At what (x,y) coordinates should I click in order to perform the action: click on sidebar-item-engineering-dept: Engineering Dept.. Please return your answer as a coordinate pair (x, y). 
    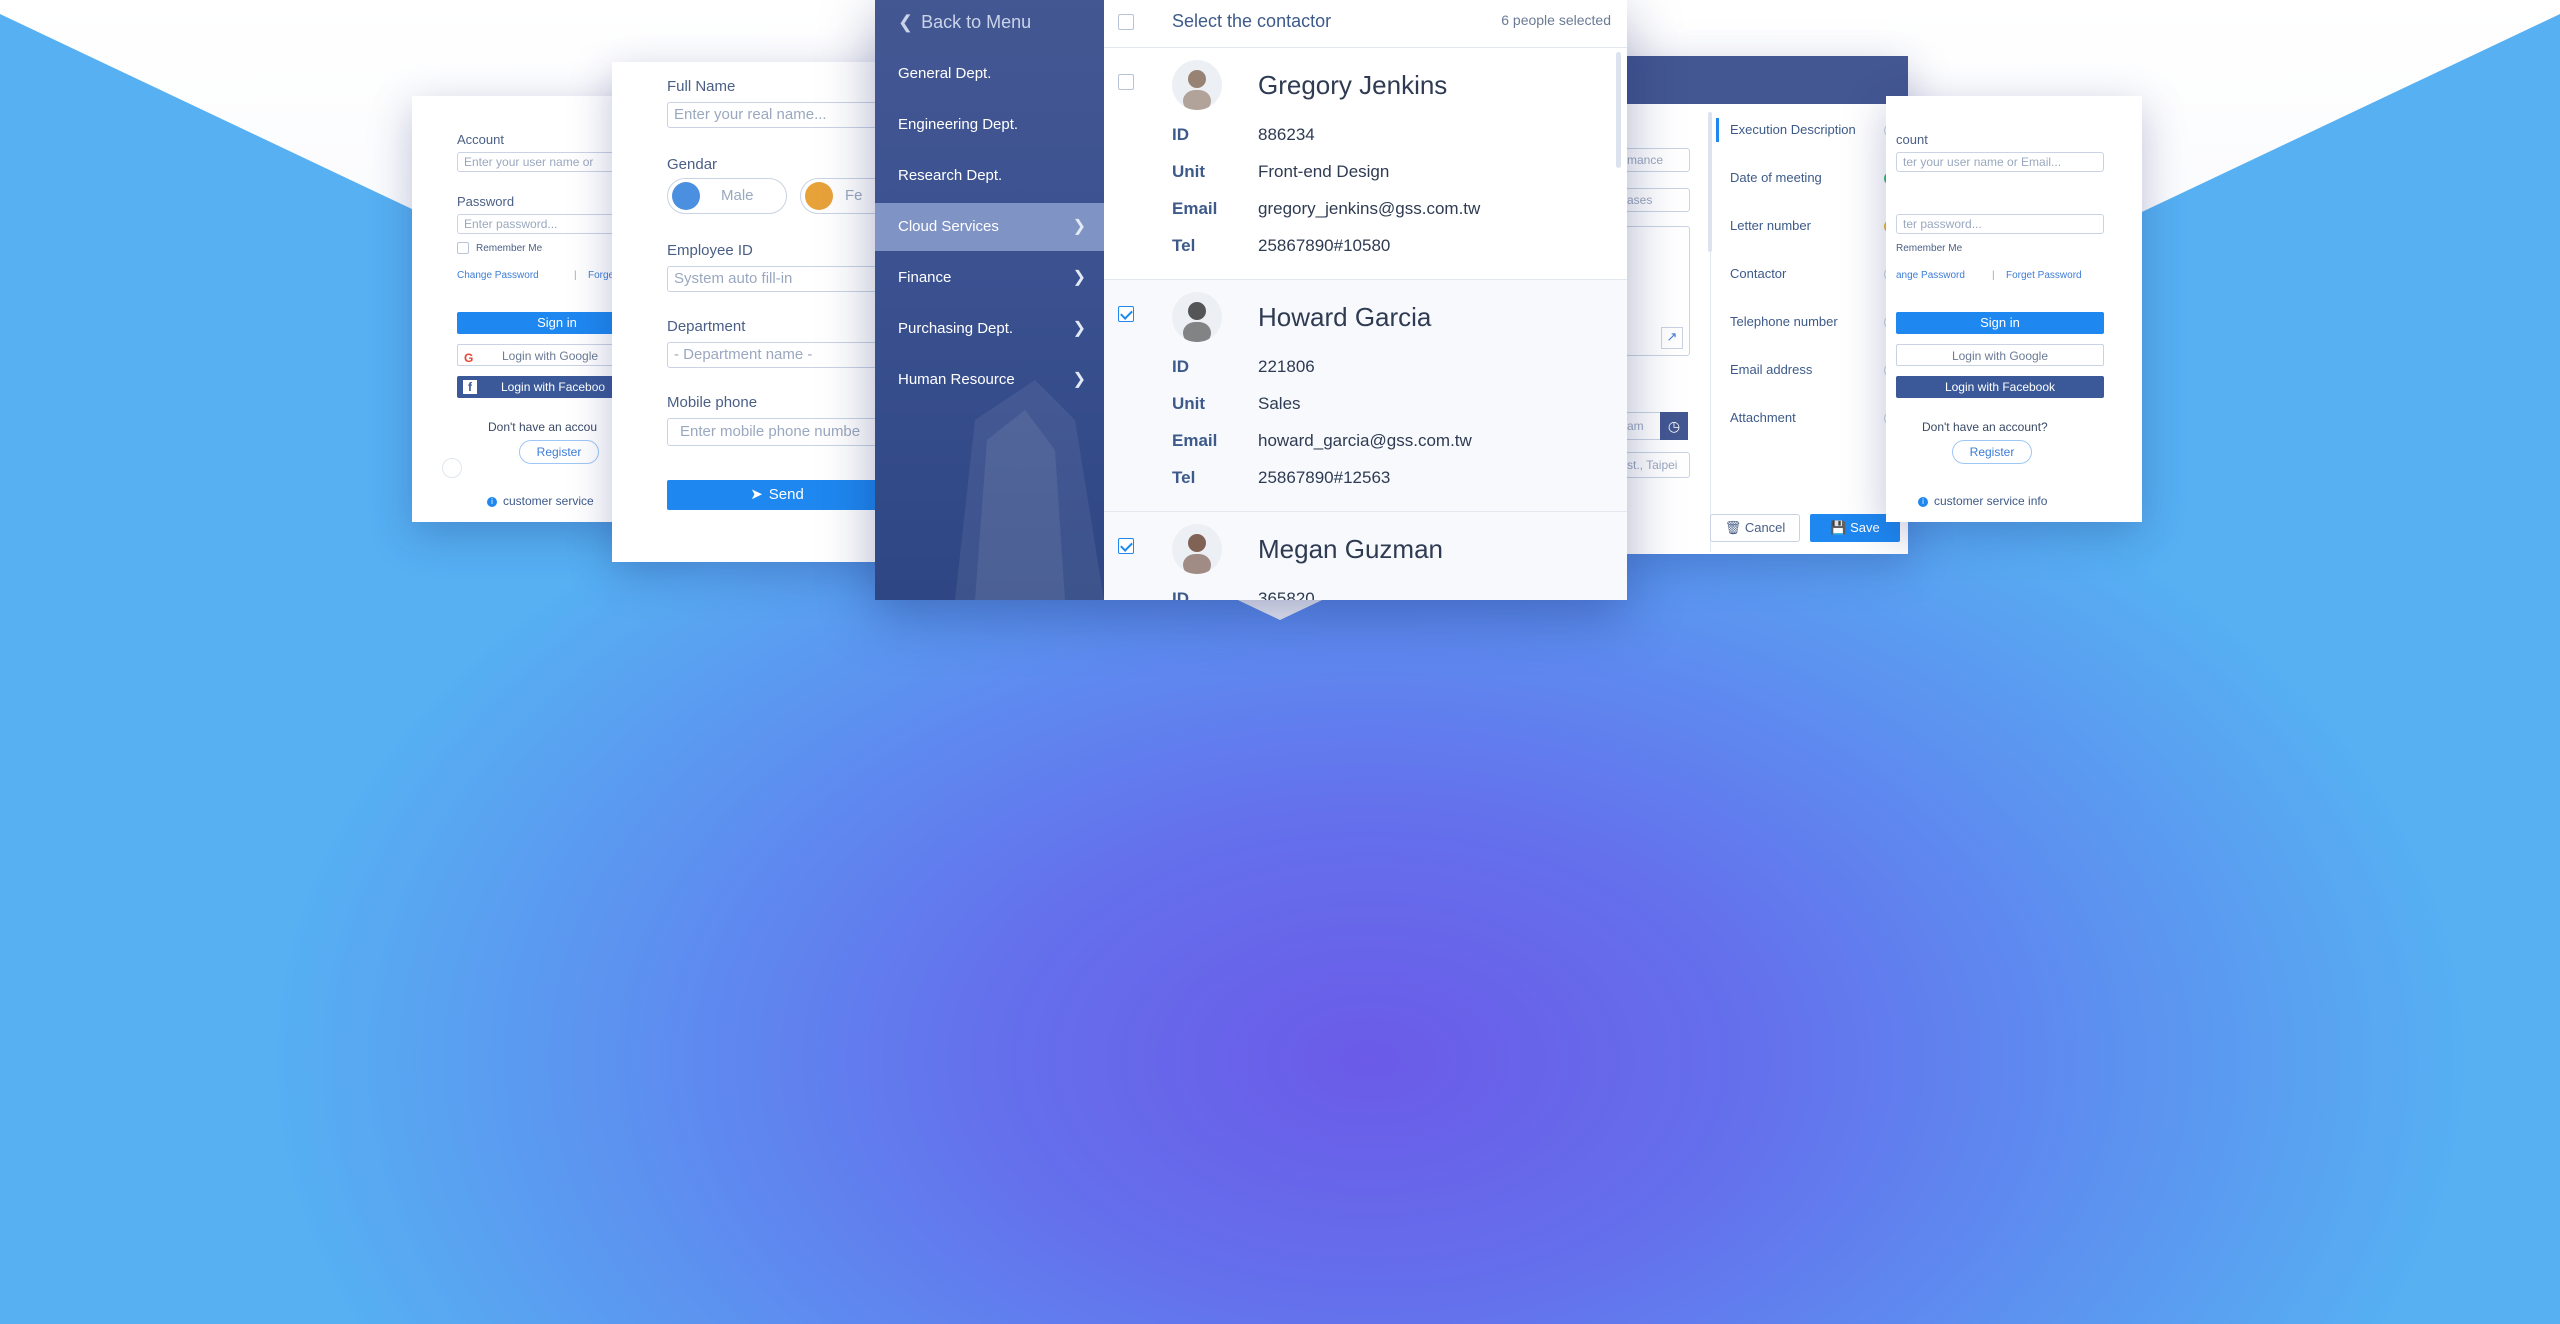
    Looking at the image, I should click on (989, 125).